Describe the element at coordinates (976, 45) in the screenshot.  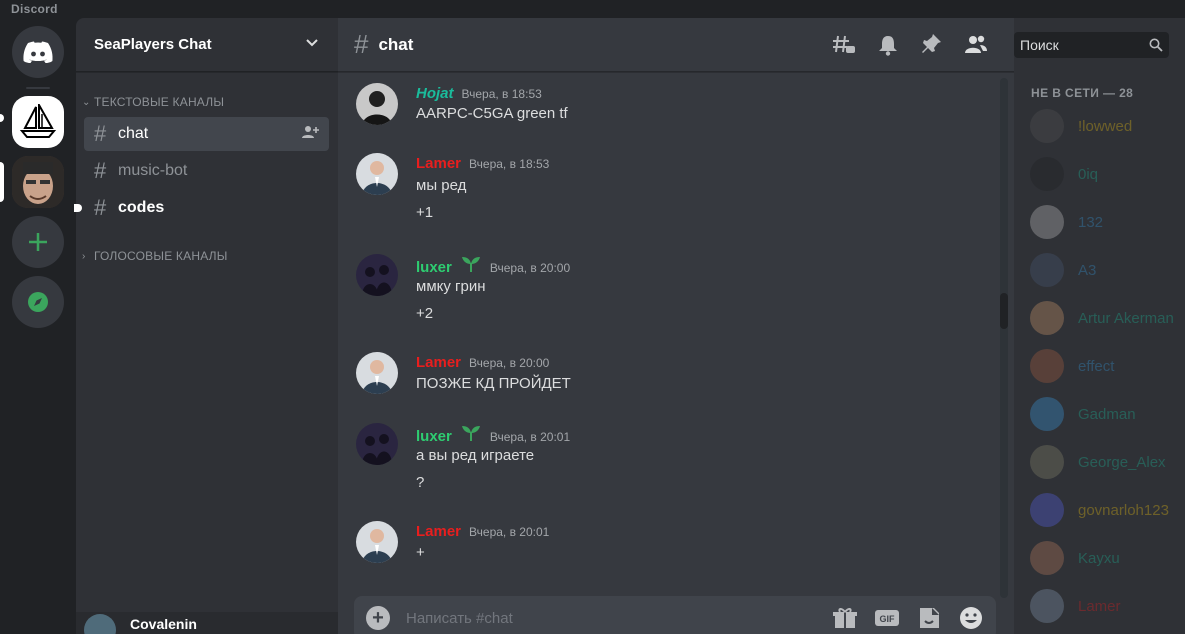
I see `members-icon` at that location.